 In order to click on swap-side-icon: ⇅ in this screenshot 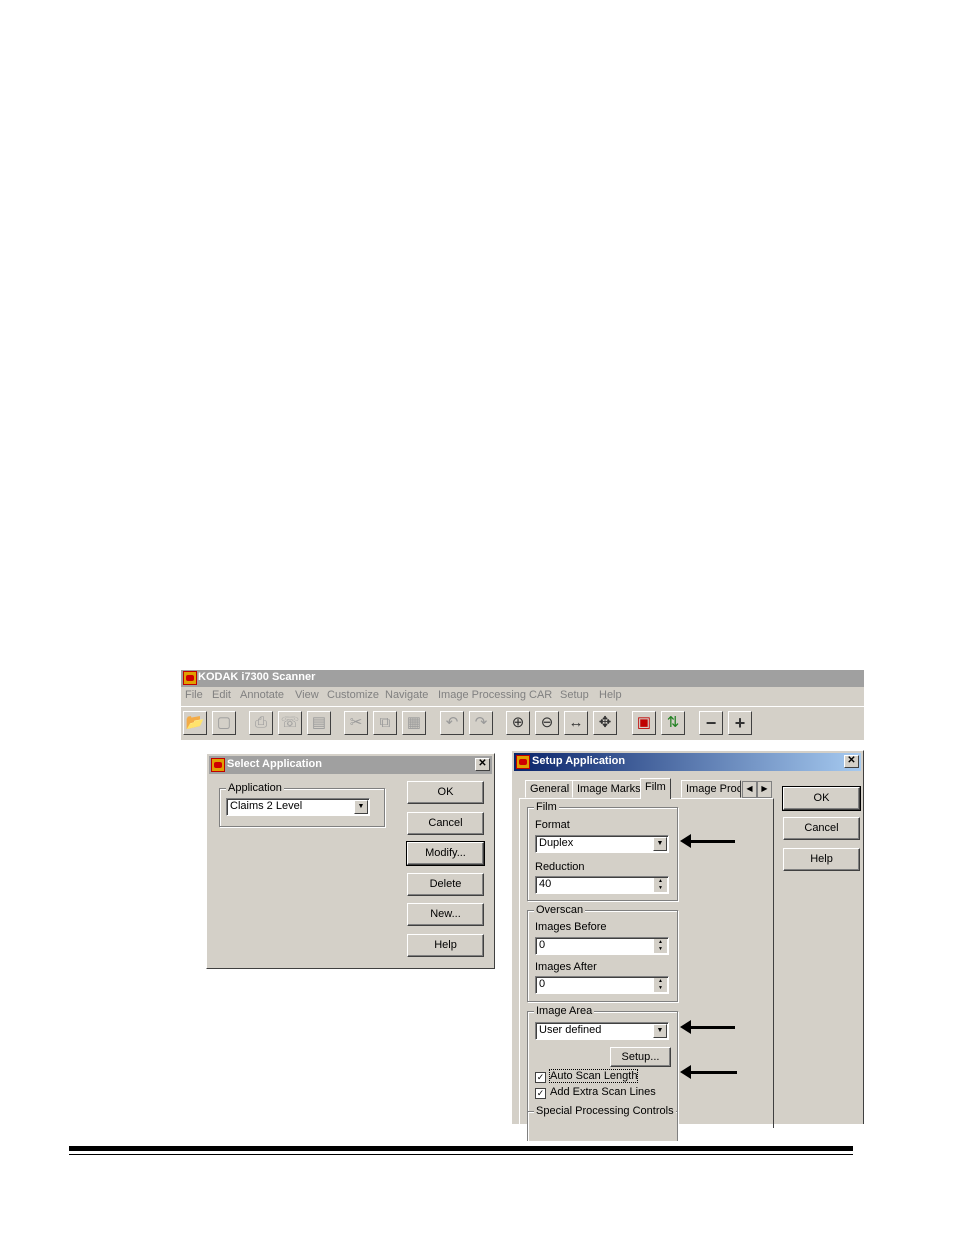, I will do `click(673, 723)`.